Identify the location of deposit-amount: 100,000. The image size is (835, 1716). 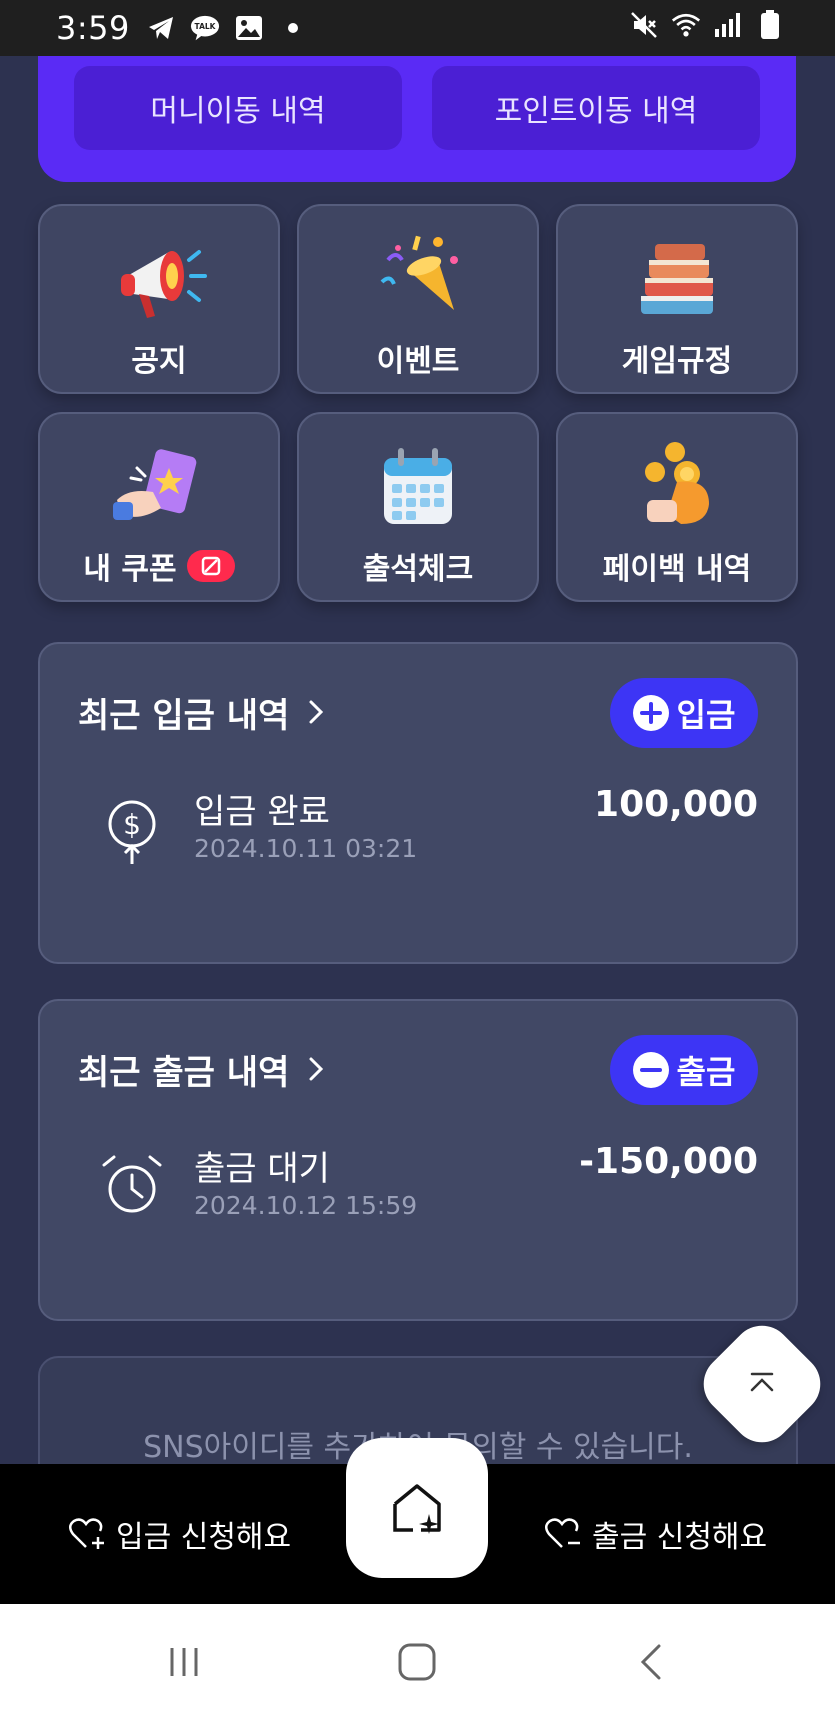
(676, 804).